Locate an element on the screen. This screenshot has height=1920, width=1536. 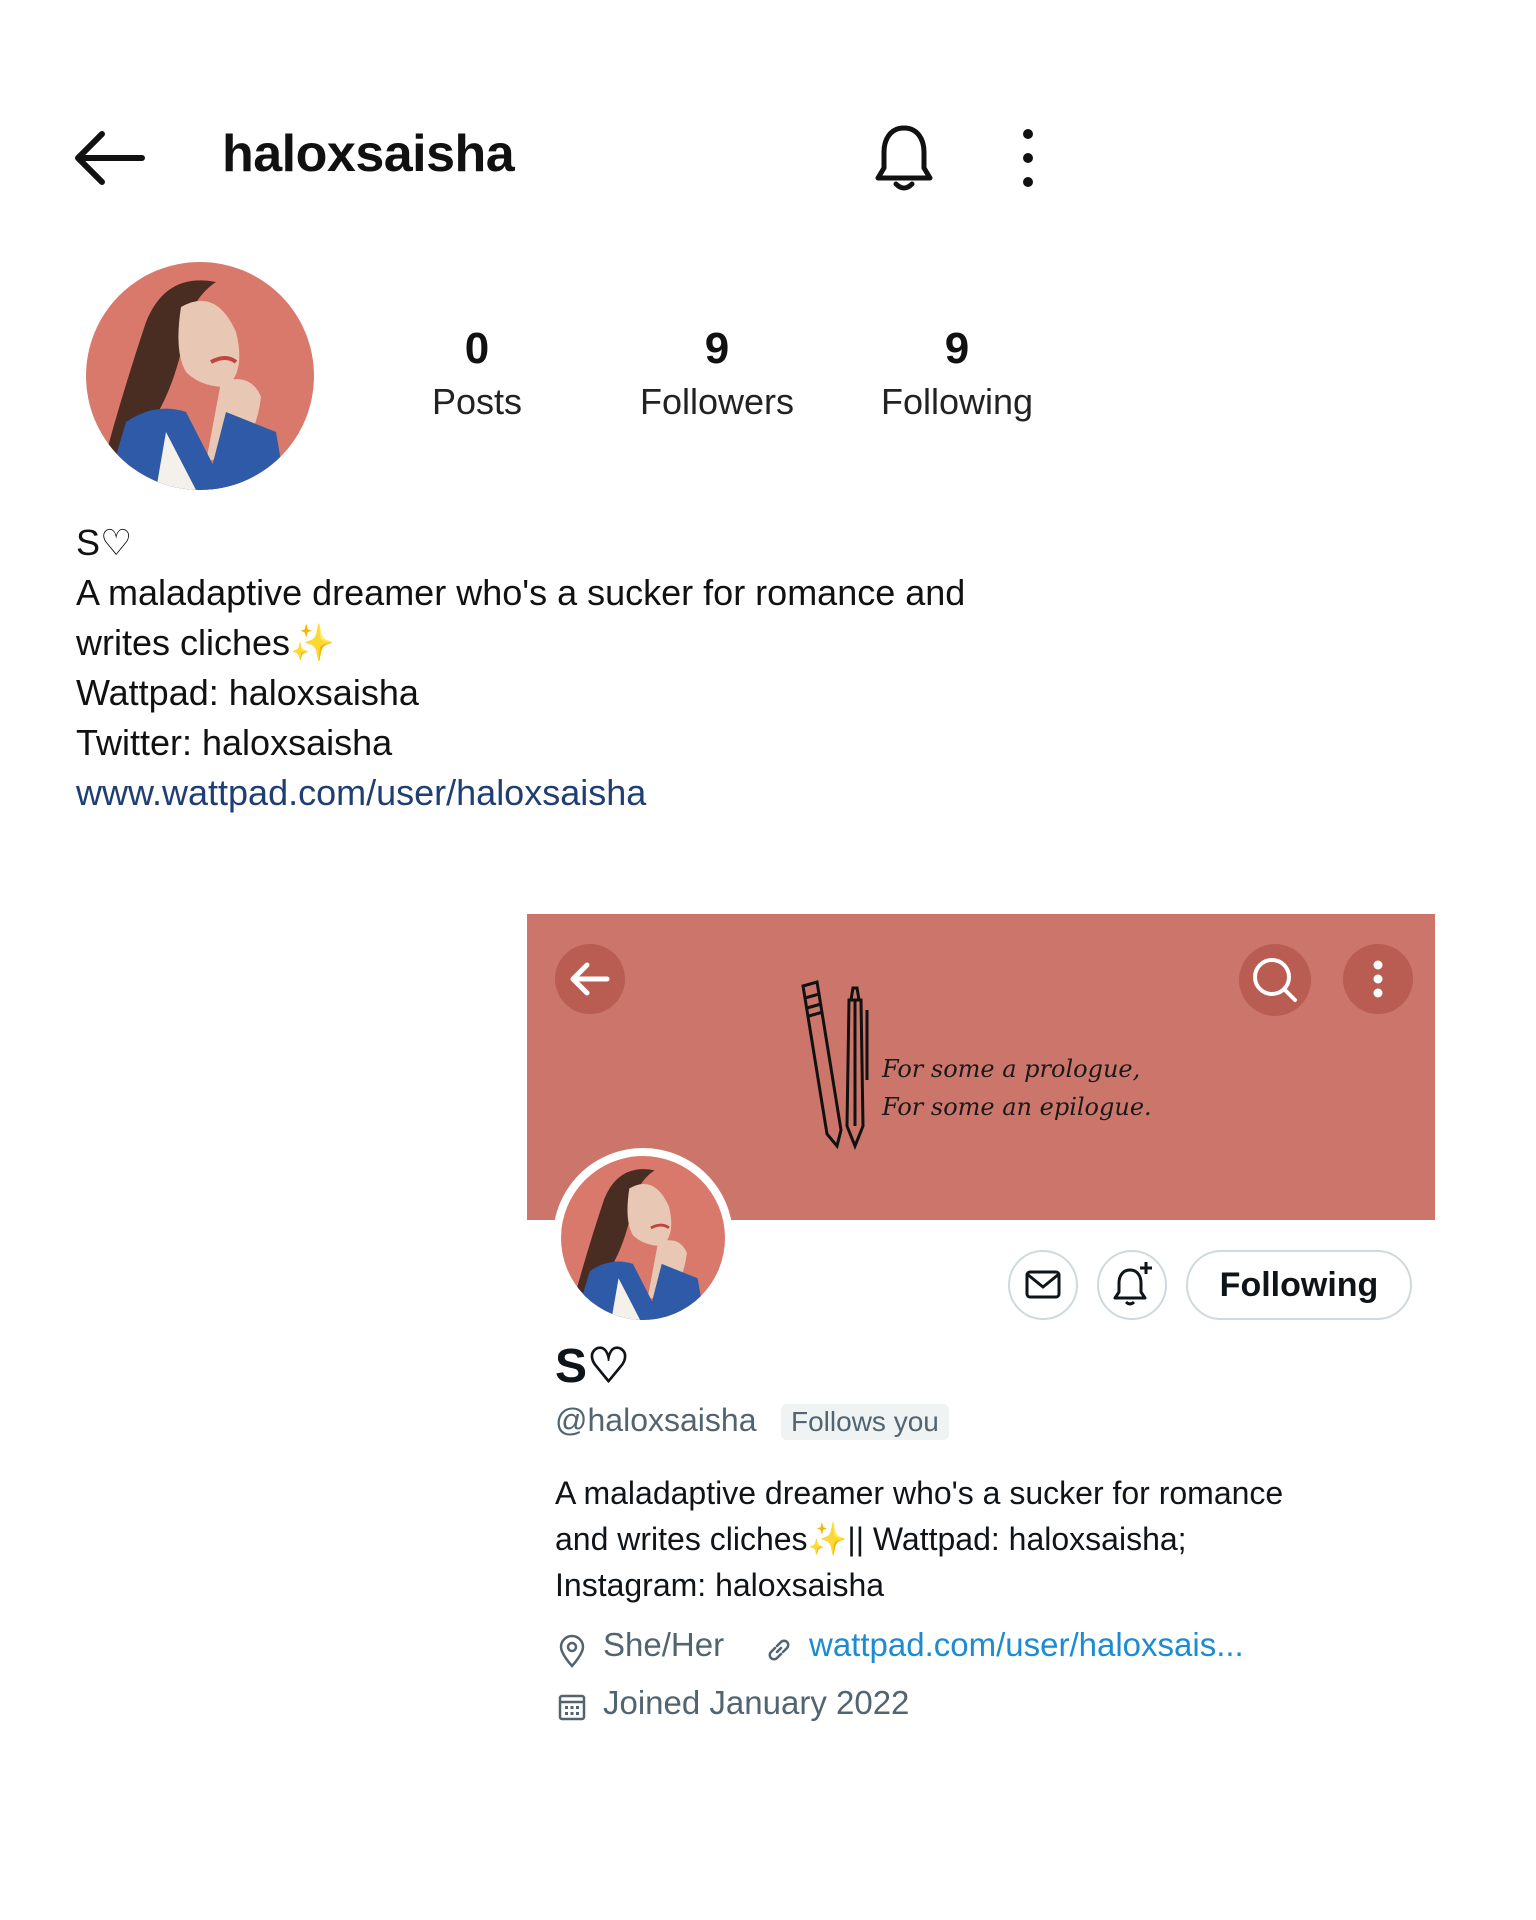
banner-line: For some an epilogue. is located at coordinates (1017, 1107).